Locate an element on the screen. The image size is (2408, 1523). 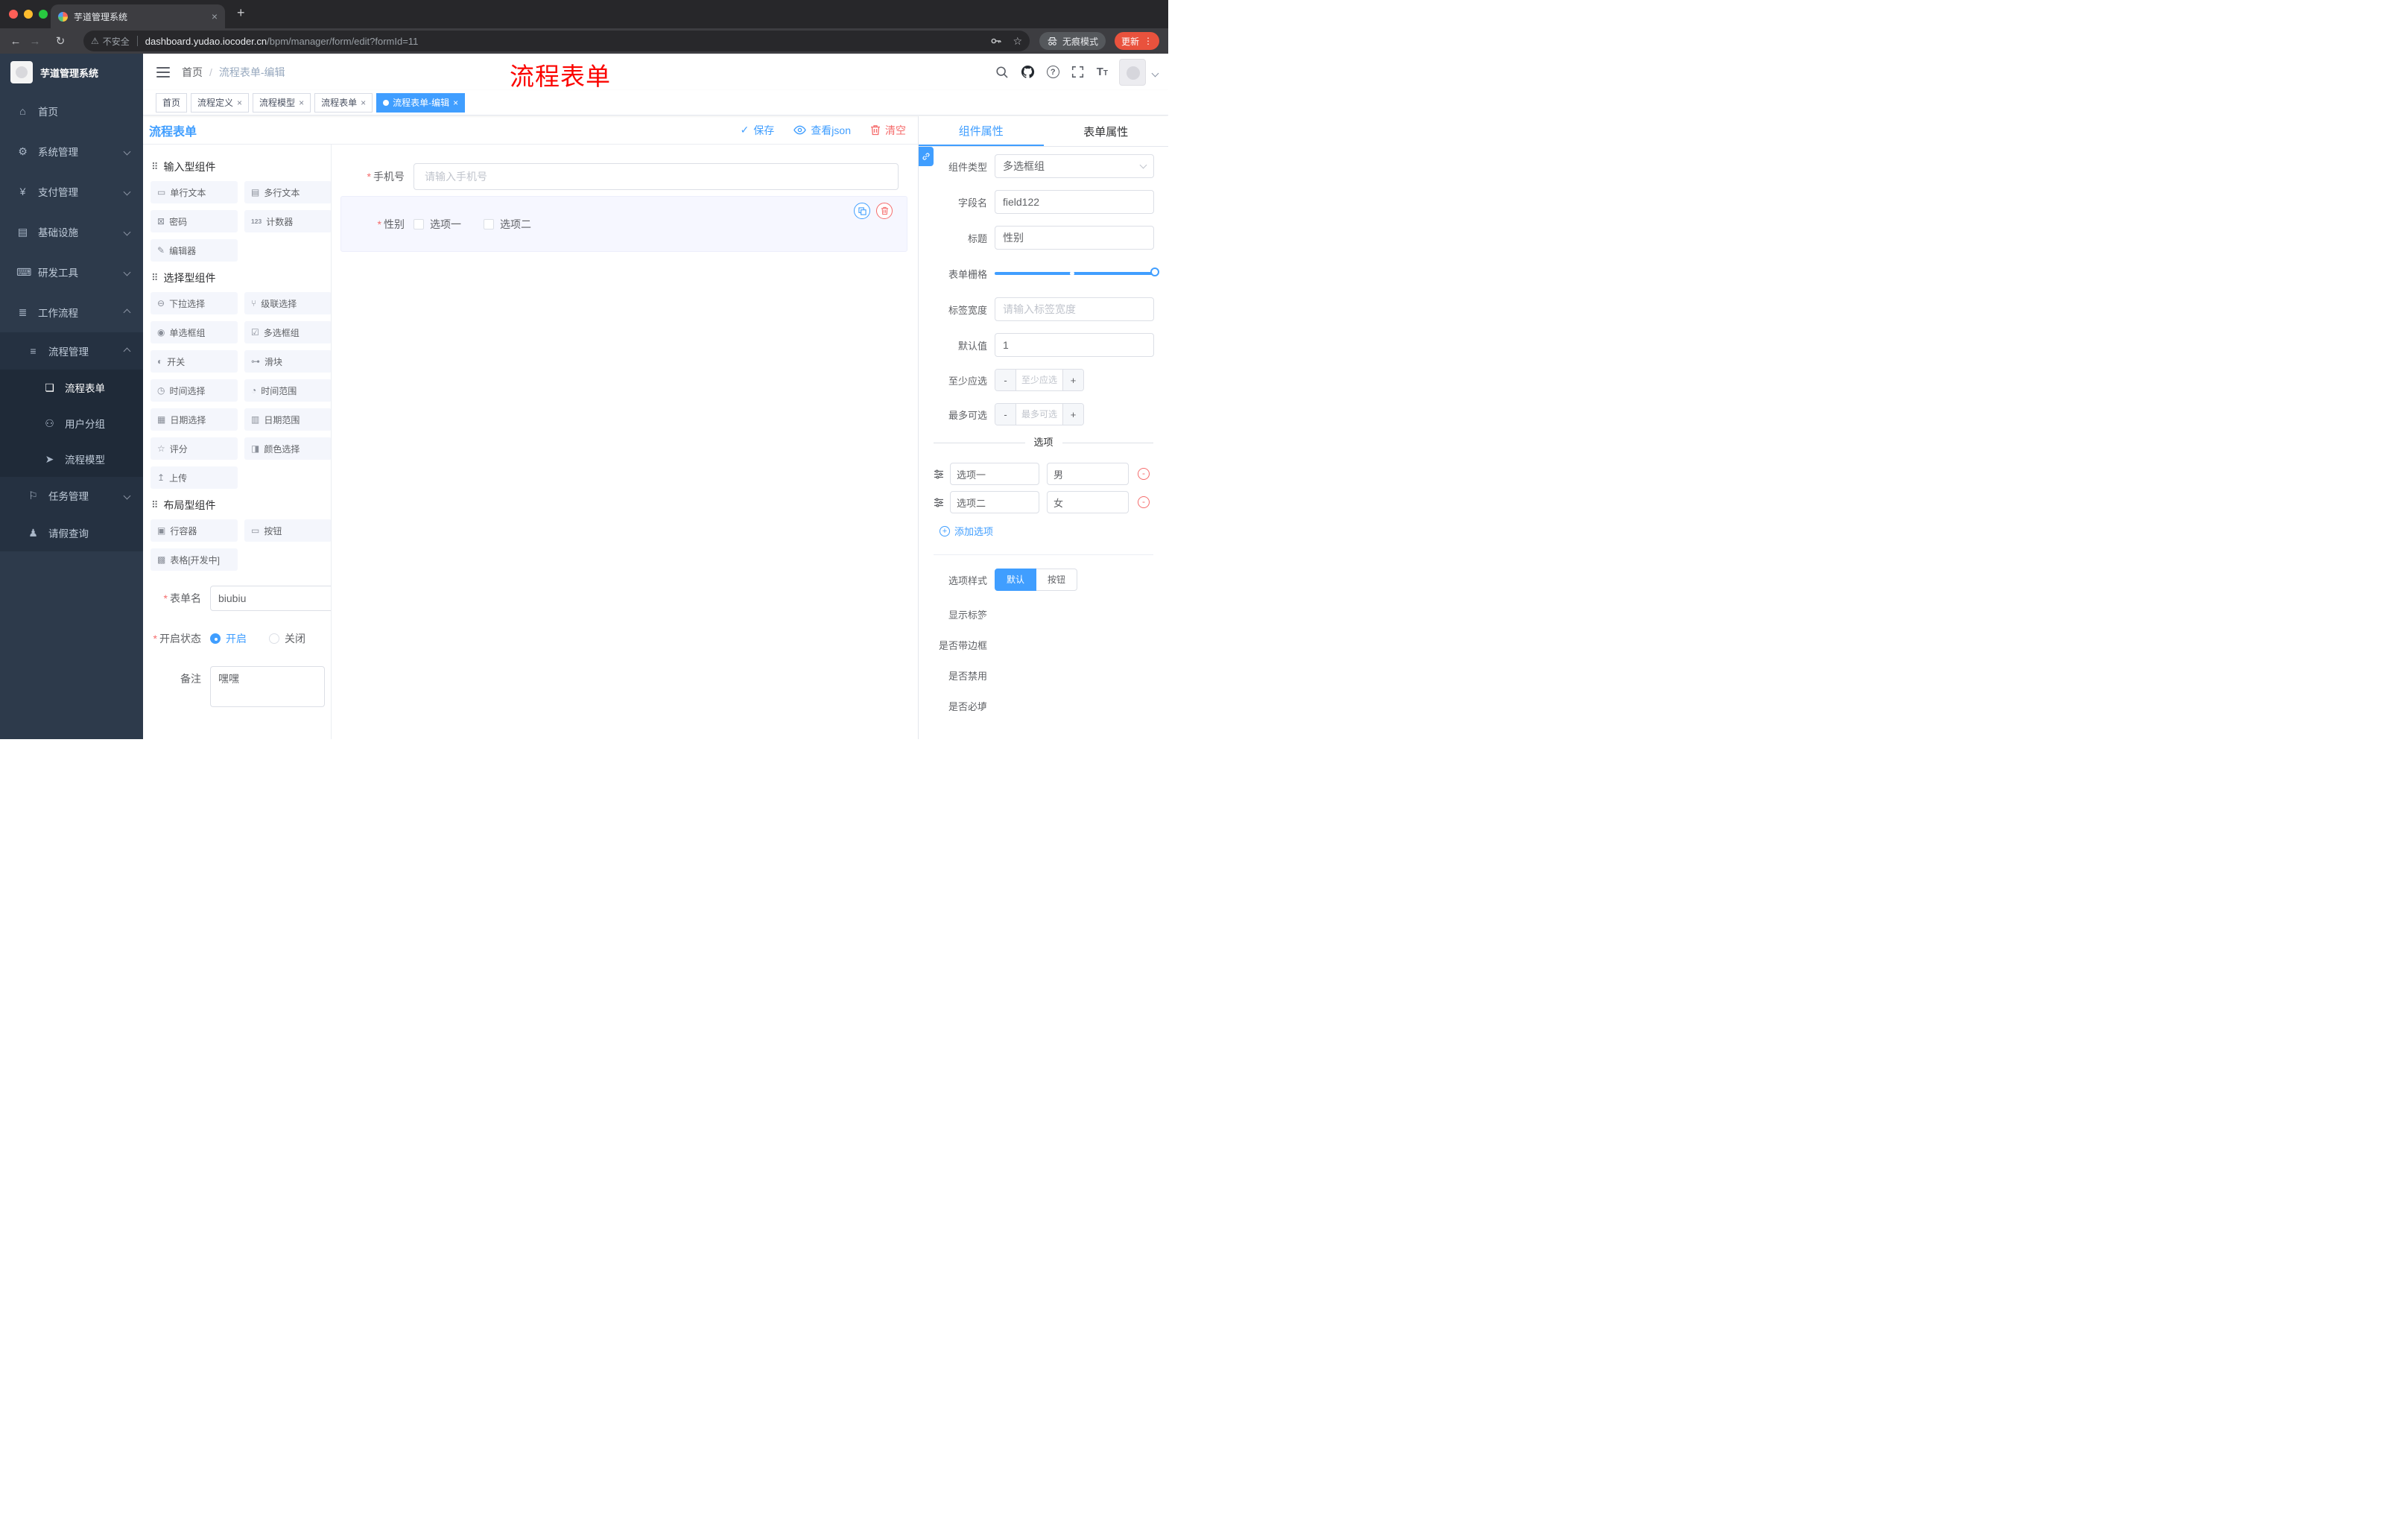
title-input is located at coordinates (1074, 238).